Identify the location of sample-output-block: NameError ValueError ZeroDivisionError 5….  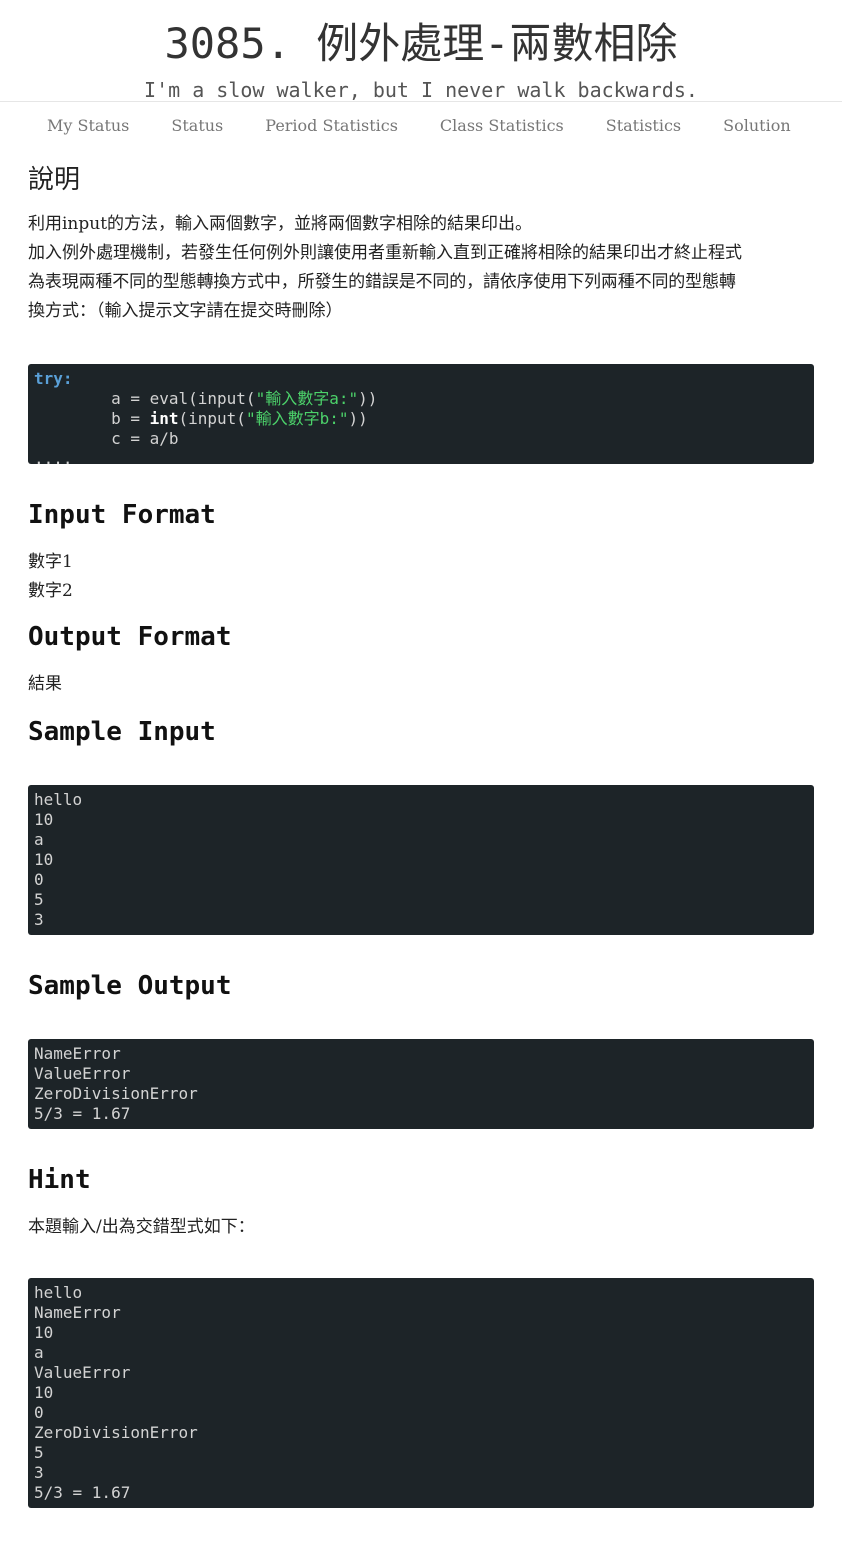
(421, 1084).